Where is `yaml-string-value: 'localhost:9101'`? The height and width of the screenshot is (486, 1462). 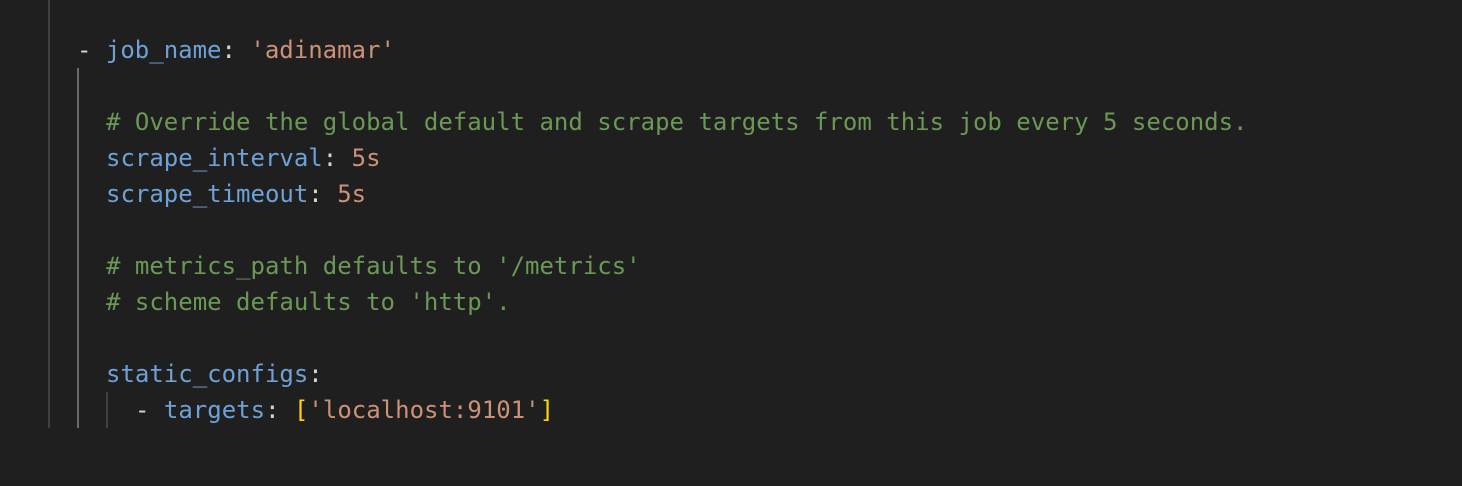 yaml-string-value: 'localhost:9101' is located at coordinates (424, 410).